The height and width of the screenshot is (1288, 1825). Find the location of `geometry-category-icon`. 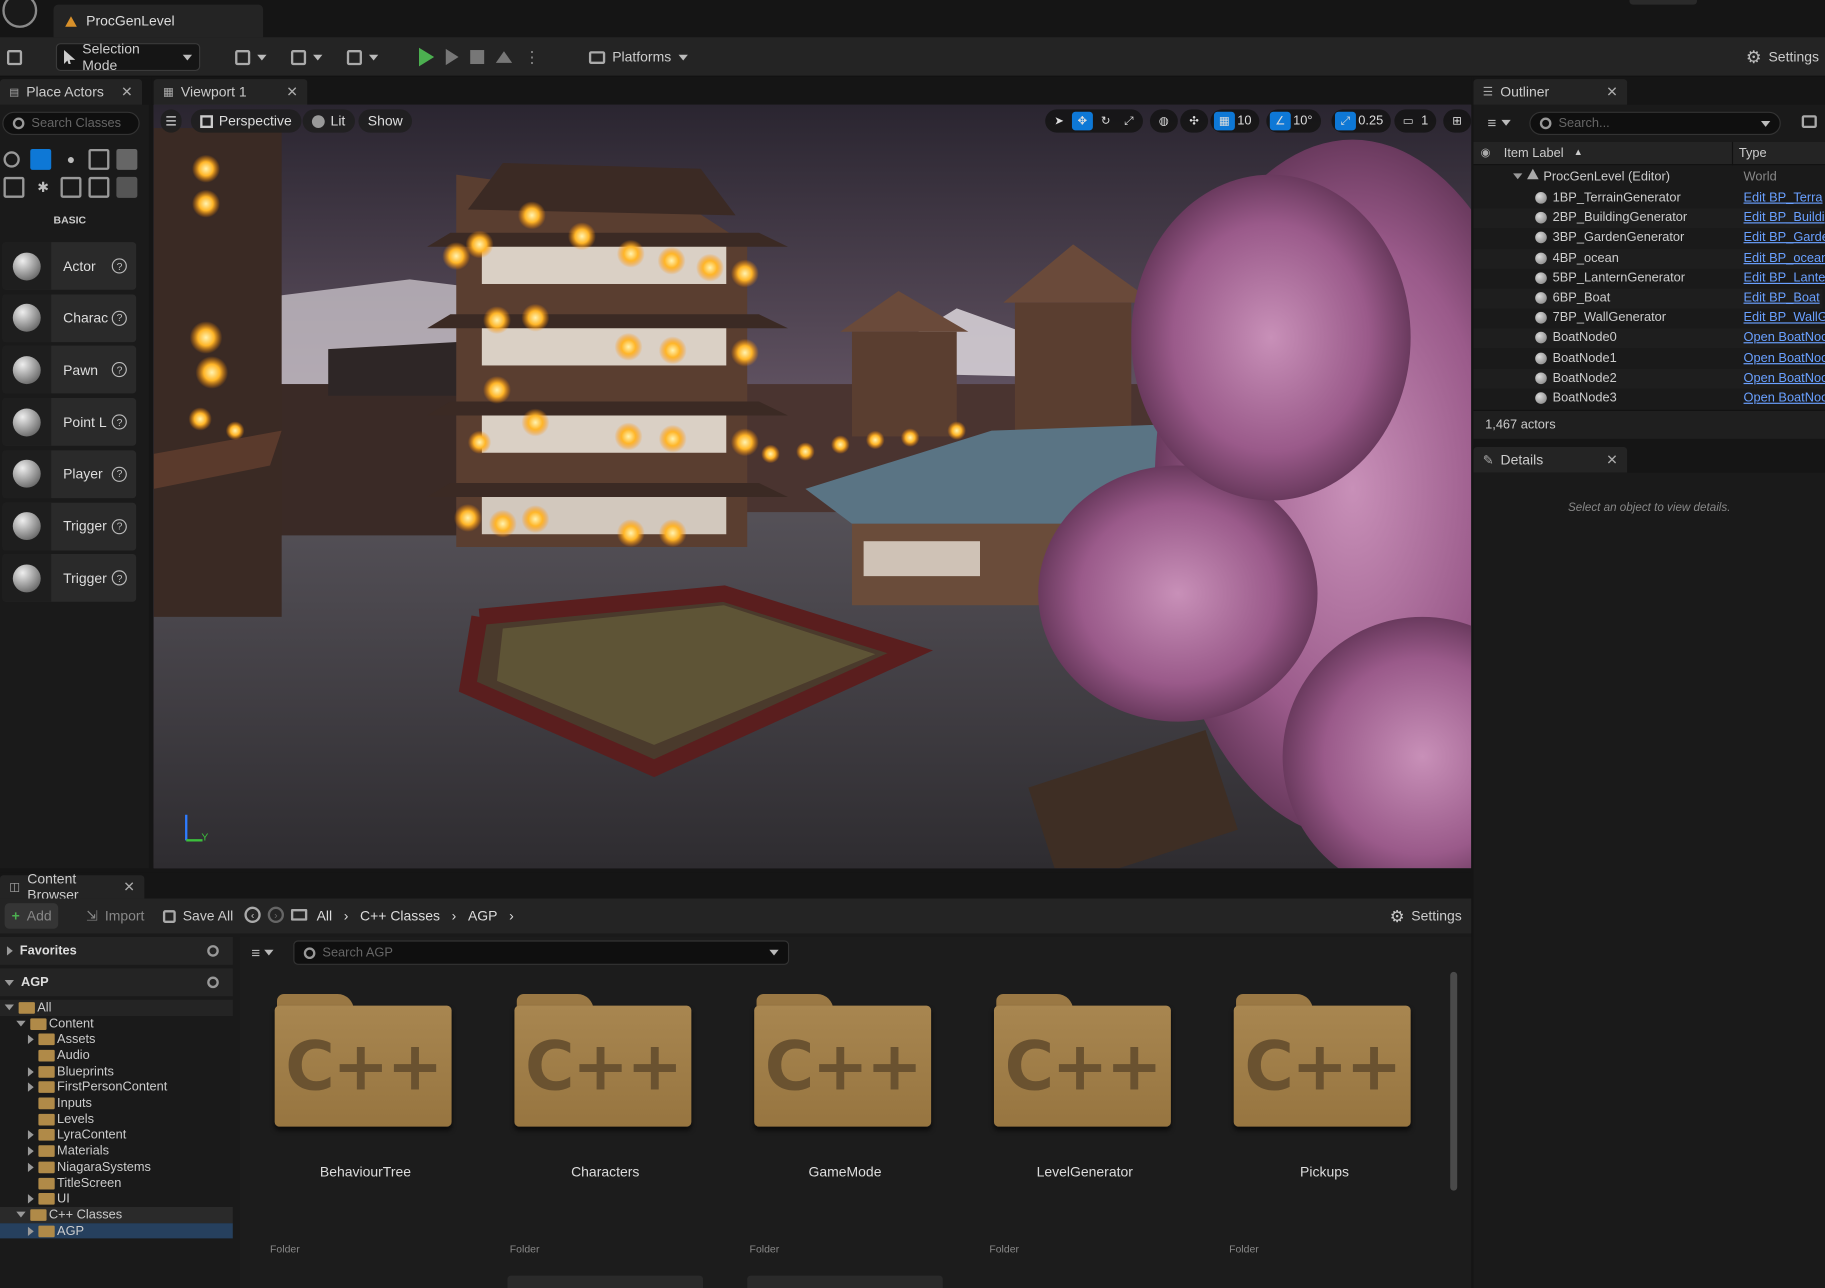

geometry-category-icon is located at coordinates (14, 187).